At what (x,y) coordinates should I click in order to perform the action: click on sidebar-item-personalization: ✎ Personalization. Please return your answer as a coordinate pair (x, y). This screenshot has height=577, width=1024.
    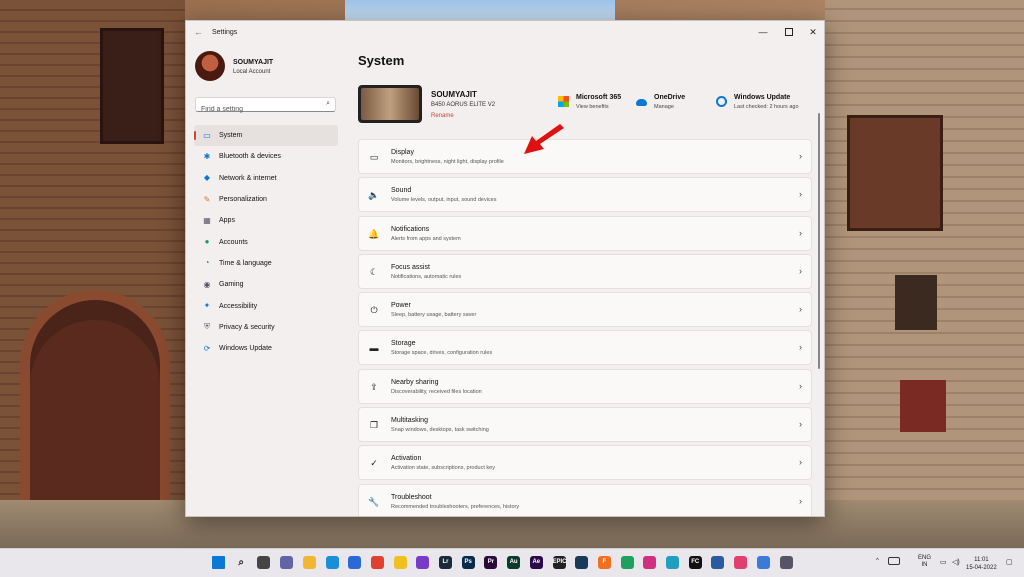
    Looking at the image, I should click on (266, 199).